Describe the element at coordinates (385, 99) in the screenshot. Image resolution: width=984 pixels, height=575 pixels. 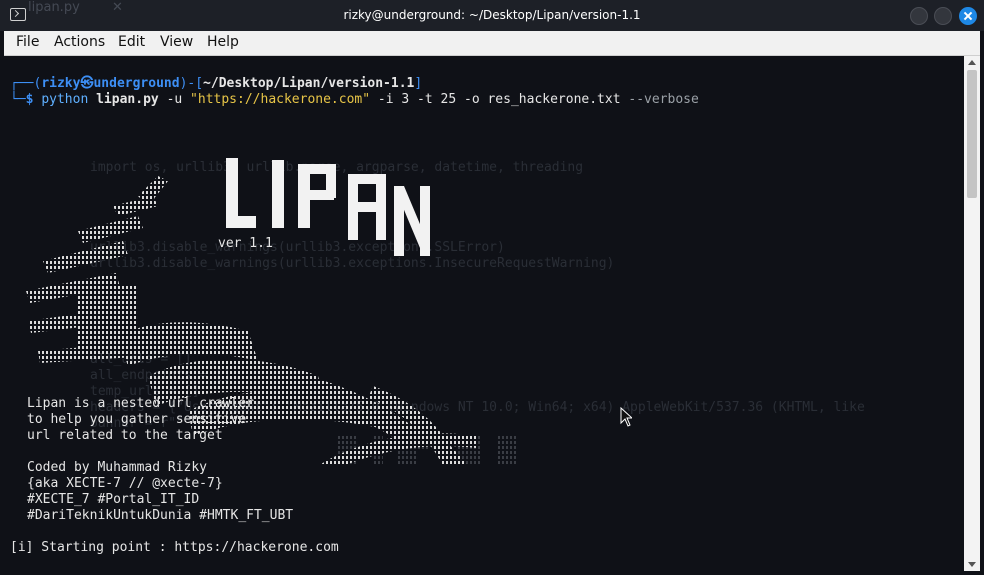
I see `command-flag-i: -i` at that location.